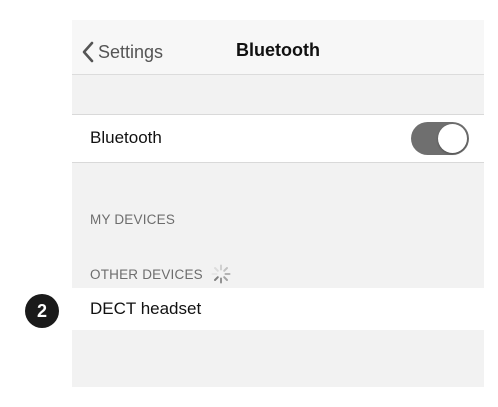 The width and height of the screenshot is (498, 407). Describe the element at coordinates (133, 219) in the screenshot. I see `my-devices-header: MY DEVICES` at that location.